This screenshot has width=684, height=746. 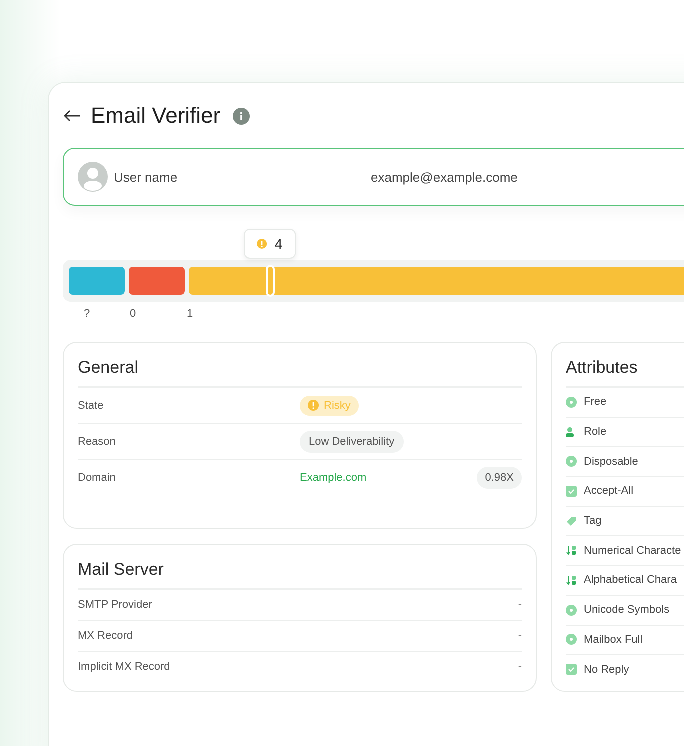 I want to click on user-email: example@example.come, so click(x=444, y=177).